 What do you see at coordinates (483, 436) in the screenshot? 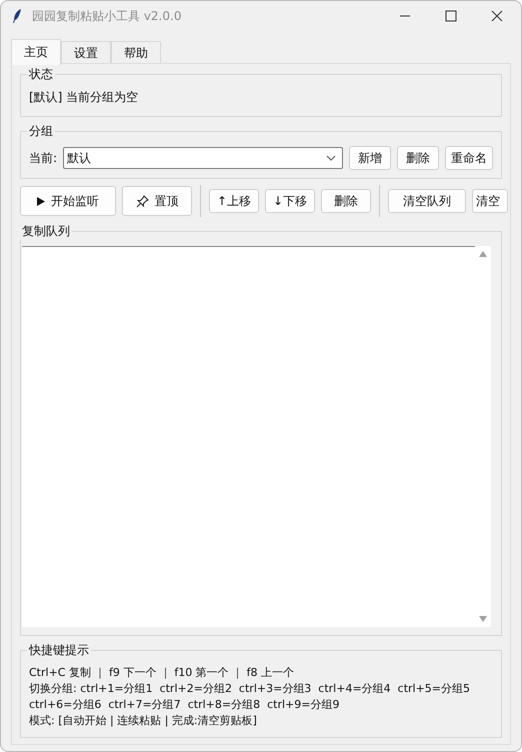
I see `scrollbar` at bounding box center [483, 436].